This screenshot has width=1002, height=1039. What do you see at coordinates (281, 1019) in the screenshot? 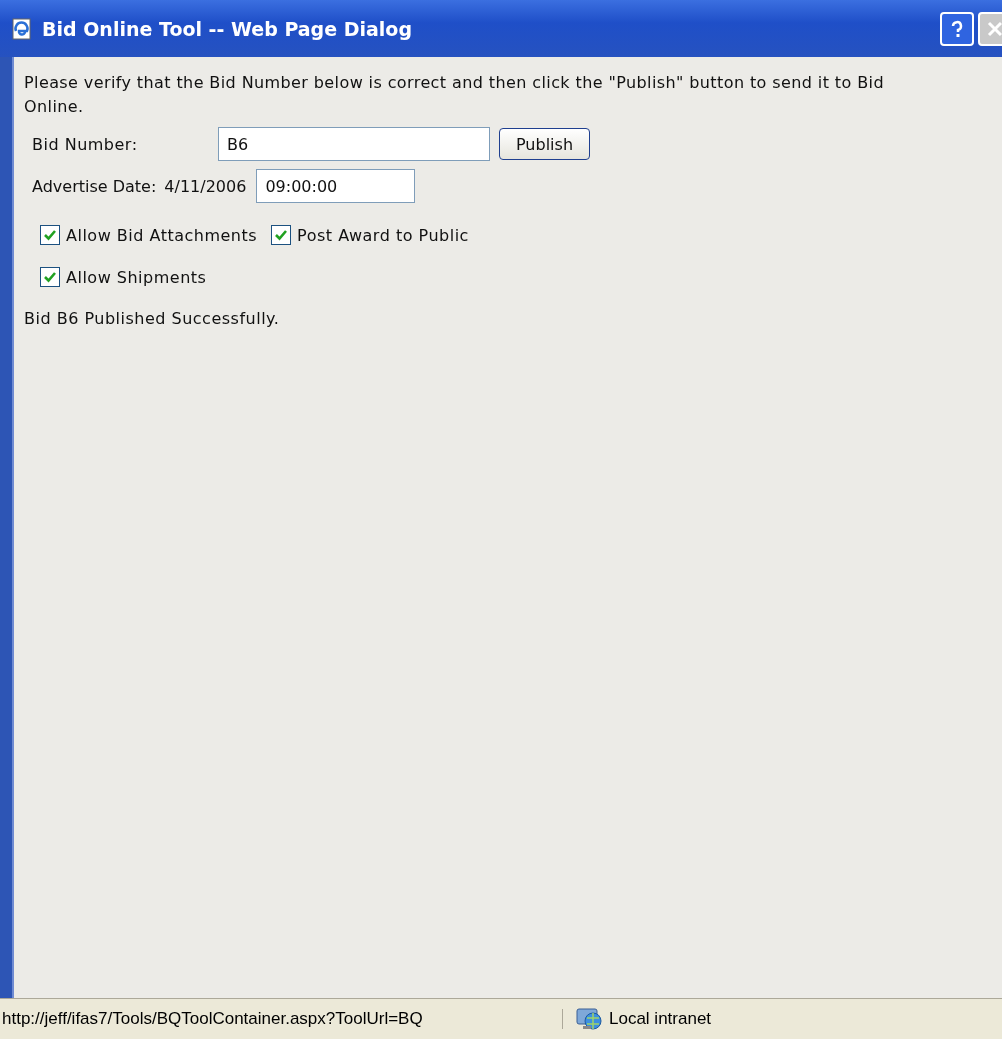
I see `url-text: http://jeff/ifas7/Tools/BQToolContainer.aspx?ToolUrl=BQ` at bounding box center [281, 1019].